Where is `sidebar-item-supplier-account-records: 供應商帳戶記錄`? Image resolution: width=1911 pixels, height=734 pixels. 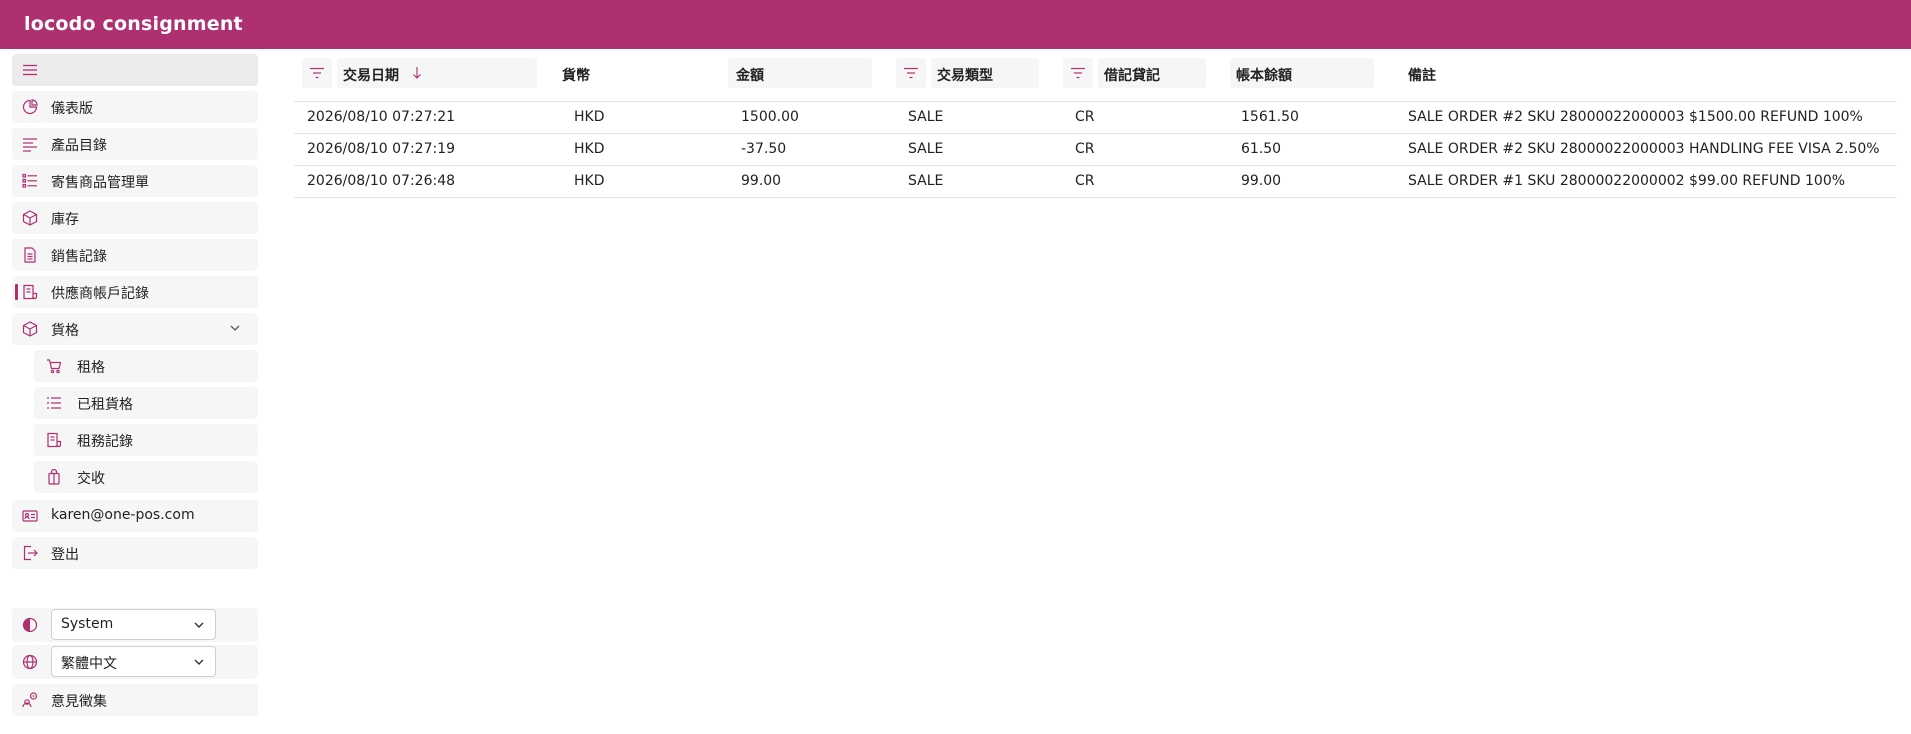 sidebar-item-supplier-account-records: 供應商帳戶記錄 is located at coordinates (135, 292).